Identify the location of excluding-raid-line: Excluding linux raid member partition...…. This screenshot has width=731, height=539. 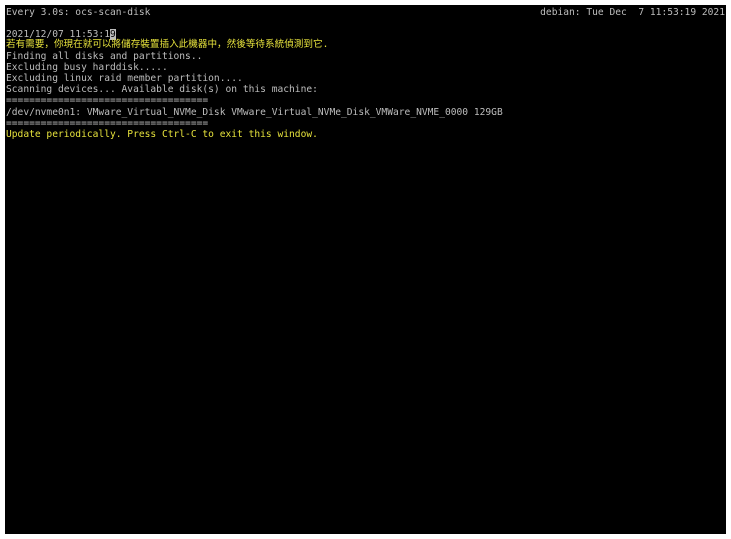
(124, 78).